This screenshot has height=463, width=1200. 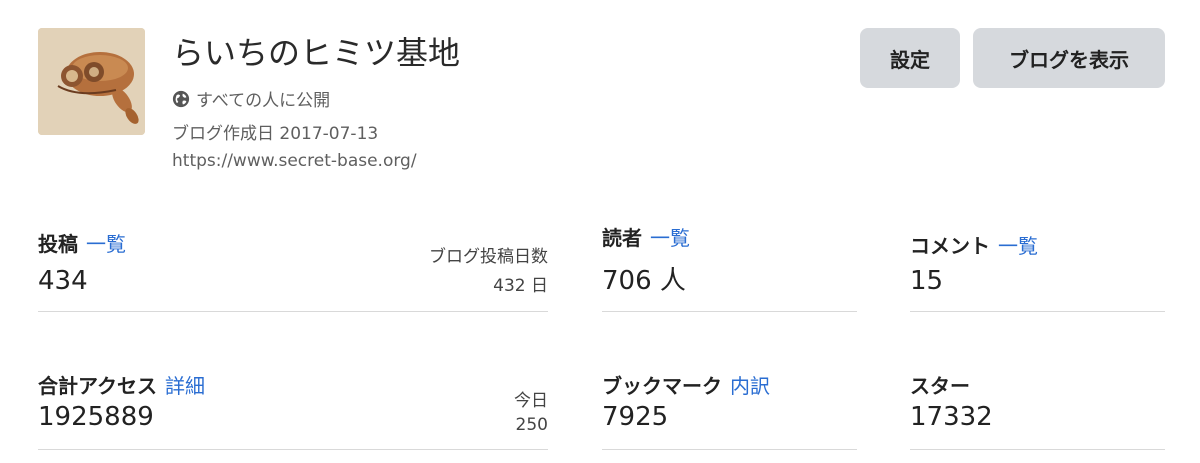 What do you see at coordinates (622, 238) in the screenshot?
I see `stat-readers-label: 読者` at bounding box center [622, 238].